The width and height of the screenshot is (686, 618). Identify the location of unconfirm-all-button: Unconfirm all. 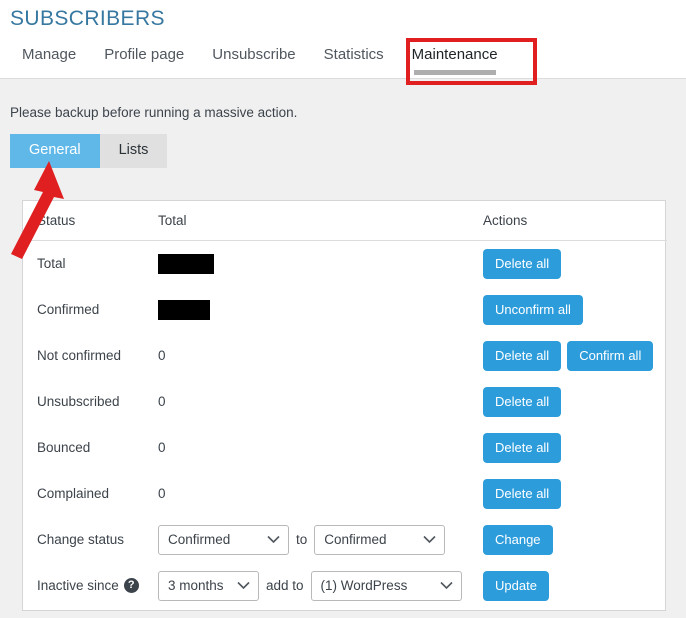
(533, 309).